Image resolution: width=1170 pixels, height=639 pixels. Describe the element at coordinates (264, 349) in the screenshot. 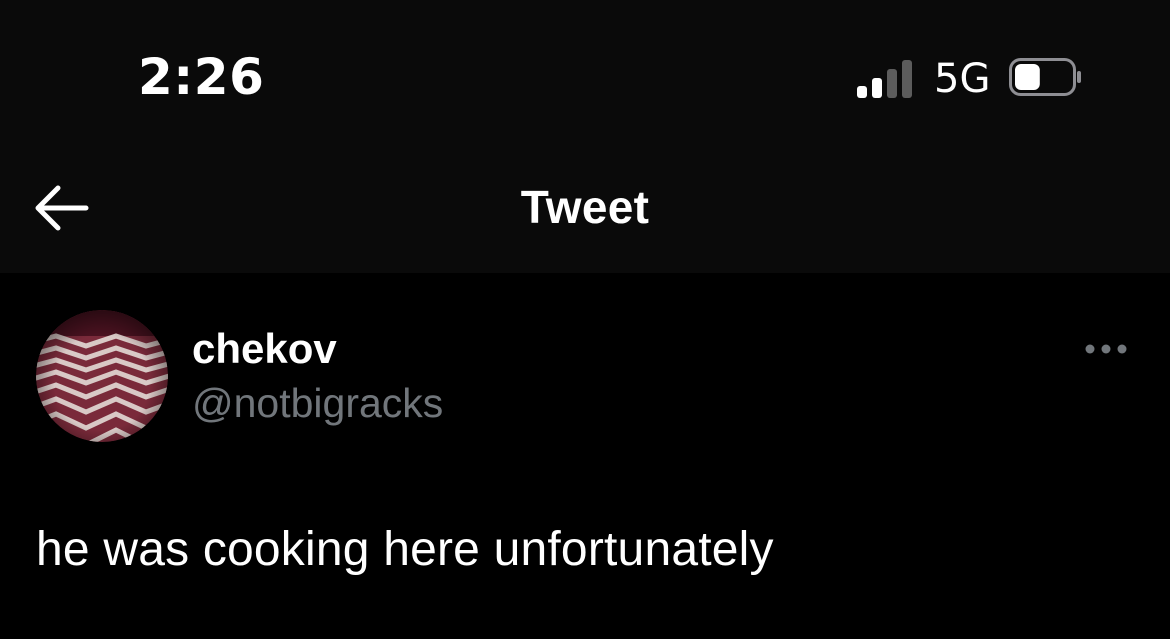

I see `author-display-name: chekov` at that location.